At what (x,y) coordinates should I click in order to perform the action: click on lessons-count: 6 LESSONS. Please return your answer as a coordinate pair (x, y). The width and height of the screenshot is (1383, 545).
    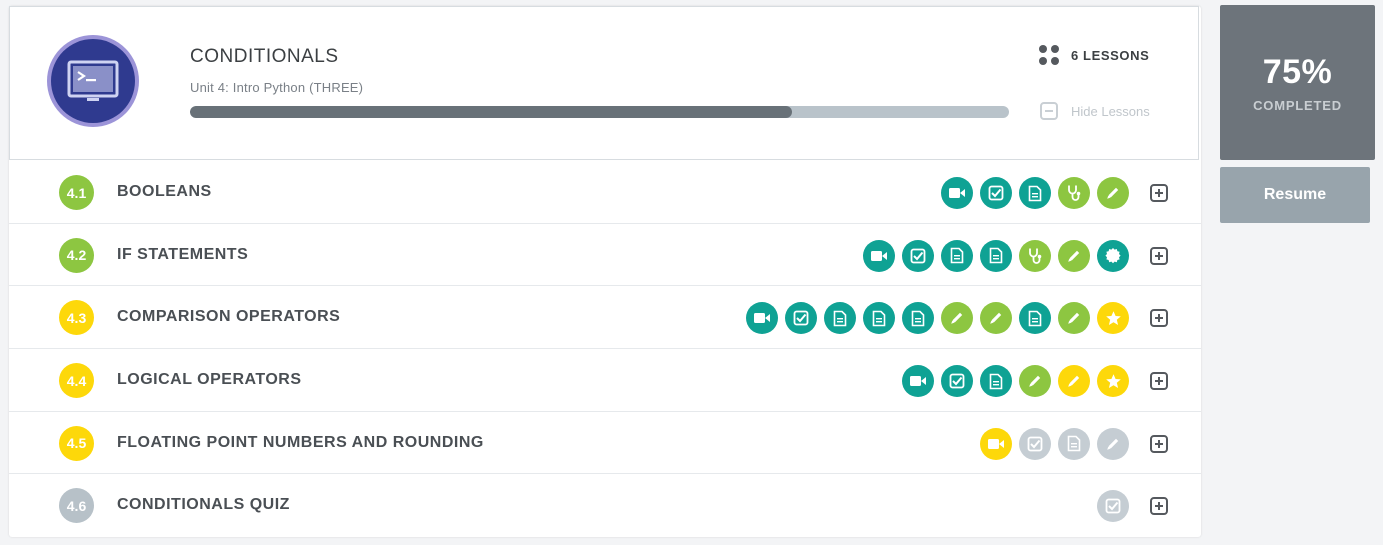
    Looking at the image, I should click on (1094, 55).